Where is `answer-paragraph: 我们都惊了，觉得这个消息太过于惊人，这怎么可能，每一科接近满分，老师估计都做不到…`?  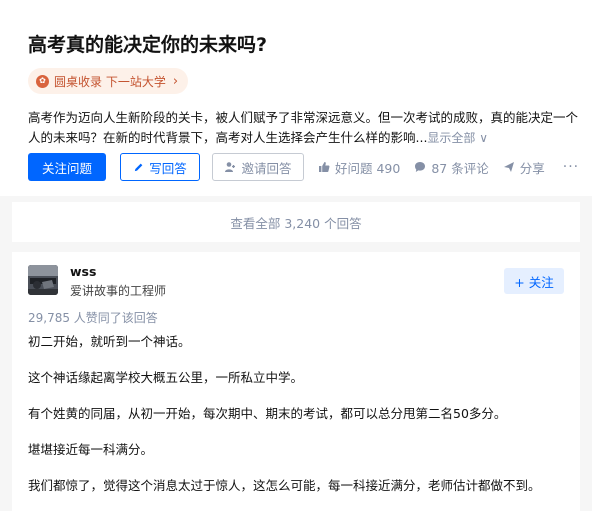 answer-paragraph: 我们都惊了，觉得这个消息太过于惊人，这怎么可能，每一科接近满分，老师估计都做不到… is located at coordinates (284, 485).